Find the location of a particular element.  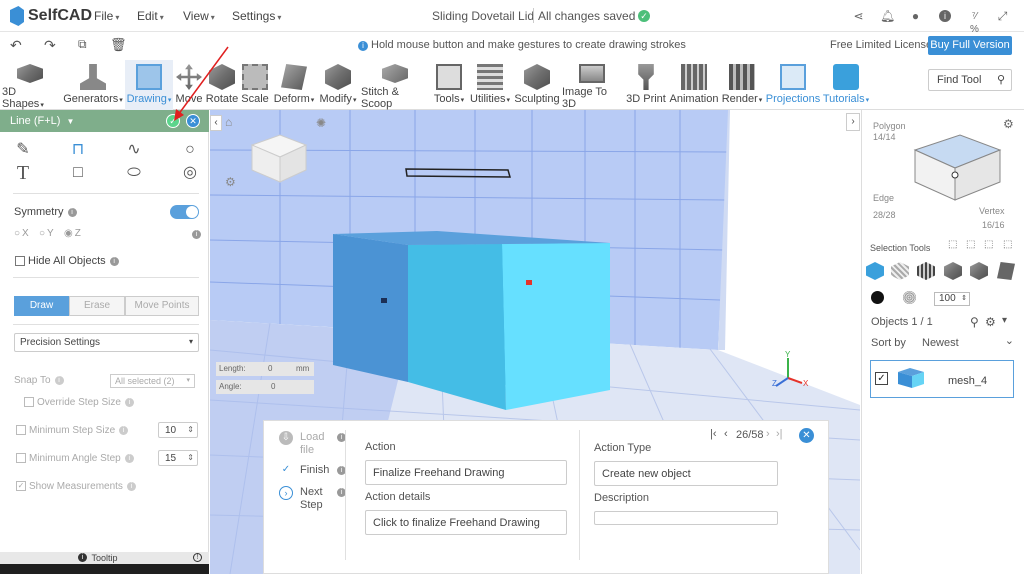

object-list-item is located at coordinates (942, 379).